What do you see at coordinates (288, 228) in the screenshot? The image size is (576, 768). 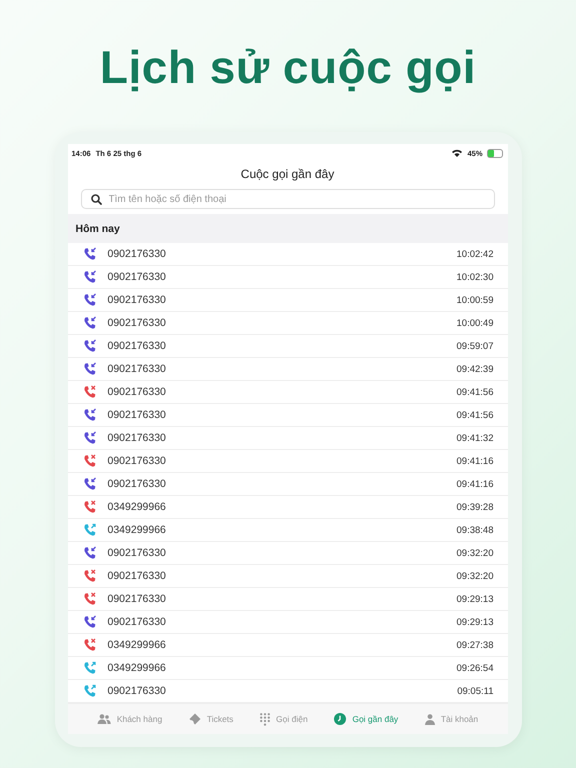 I see `section-header: Hôm nay` at bounding box center [288, 228].